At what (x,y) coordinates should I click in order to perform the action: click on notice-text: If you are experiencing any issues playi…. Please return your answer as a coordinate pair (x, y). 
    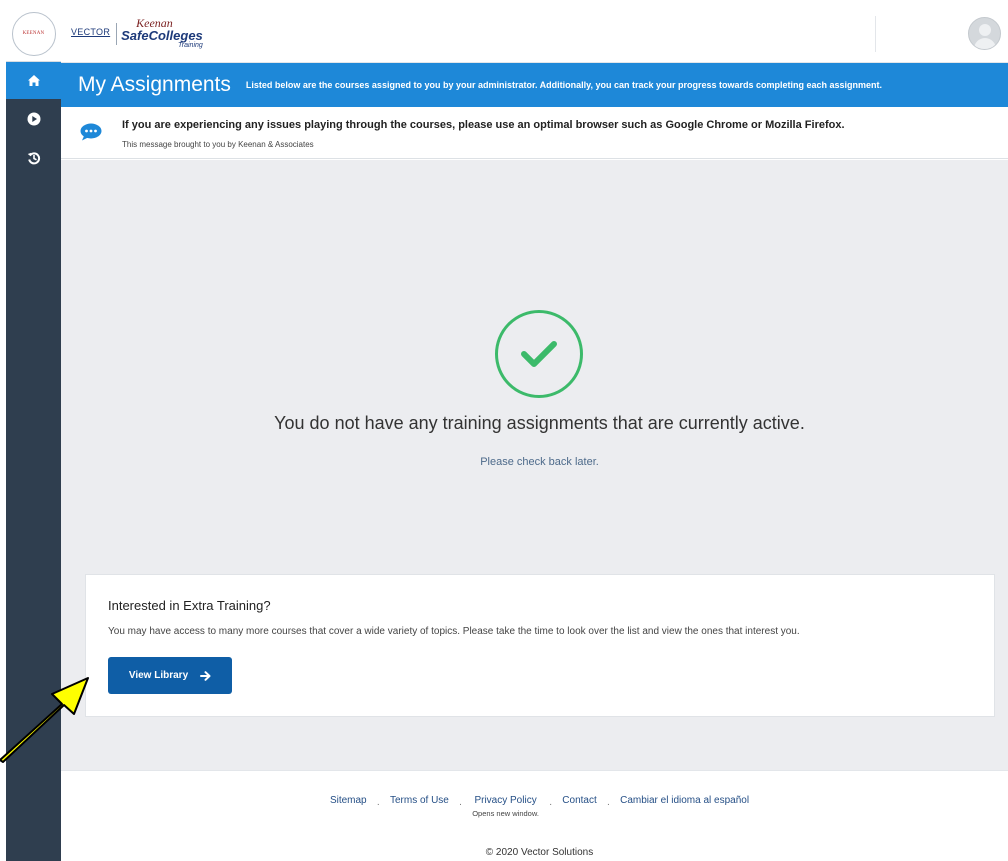
    Looking at the image, I should click on (483, 125).